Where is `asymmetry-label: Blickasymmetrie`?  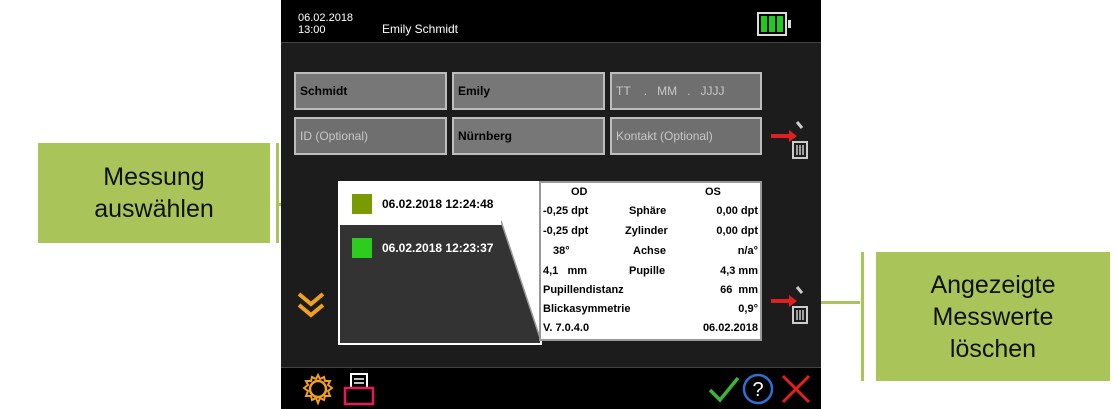 asymmetry-label: Blickasymmetrie is located at coordinates (587, 309).